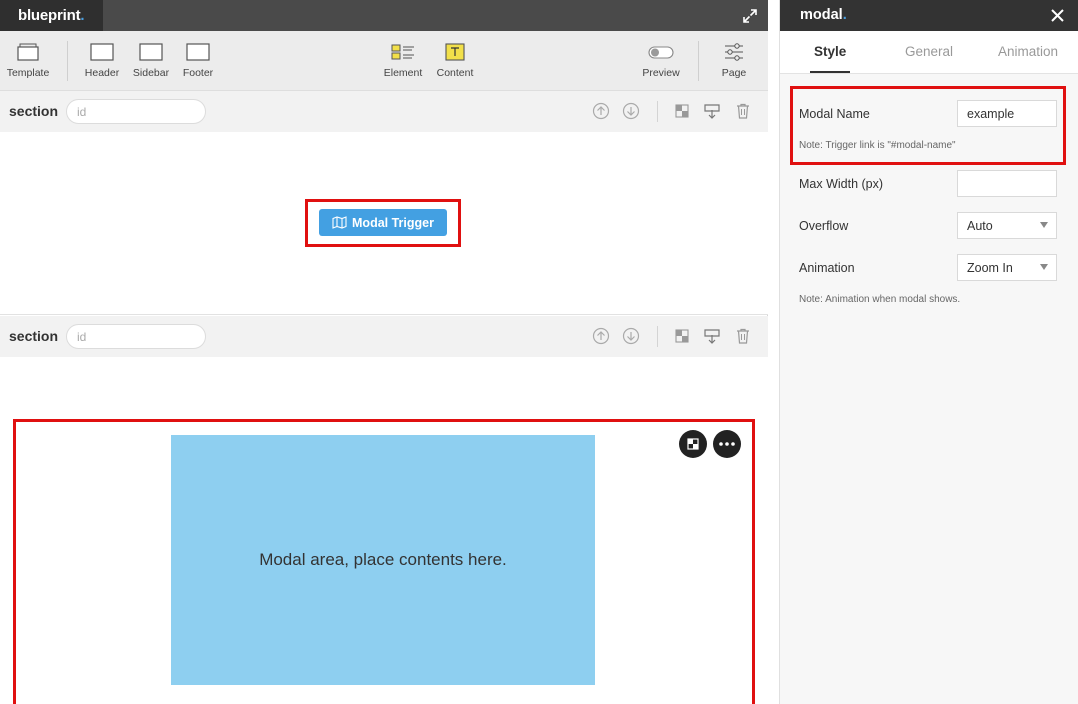 This screenshot has height=704, width=1078. Describe the element at coordinates (403, 61) in the screenshot. I see `element-tool: Element` at that location.